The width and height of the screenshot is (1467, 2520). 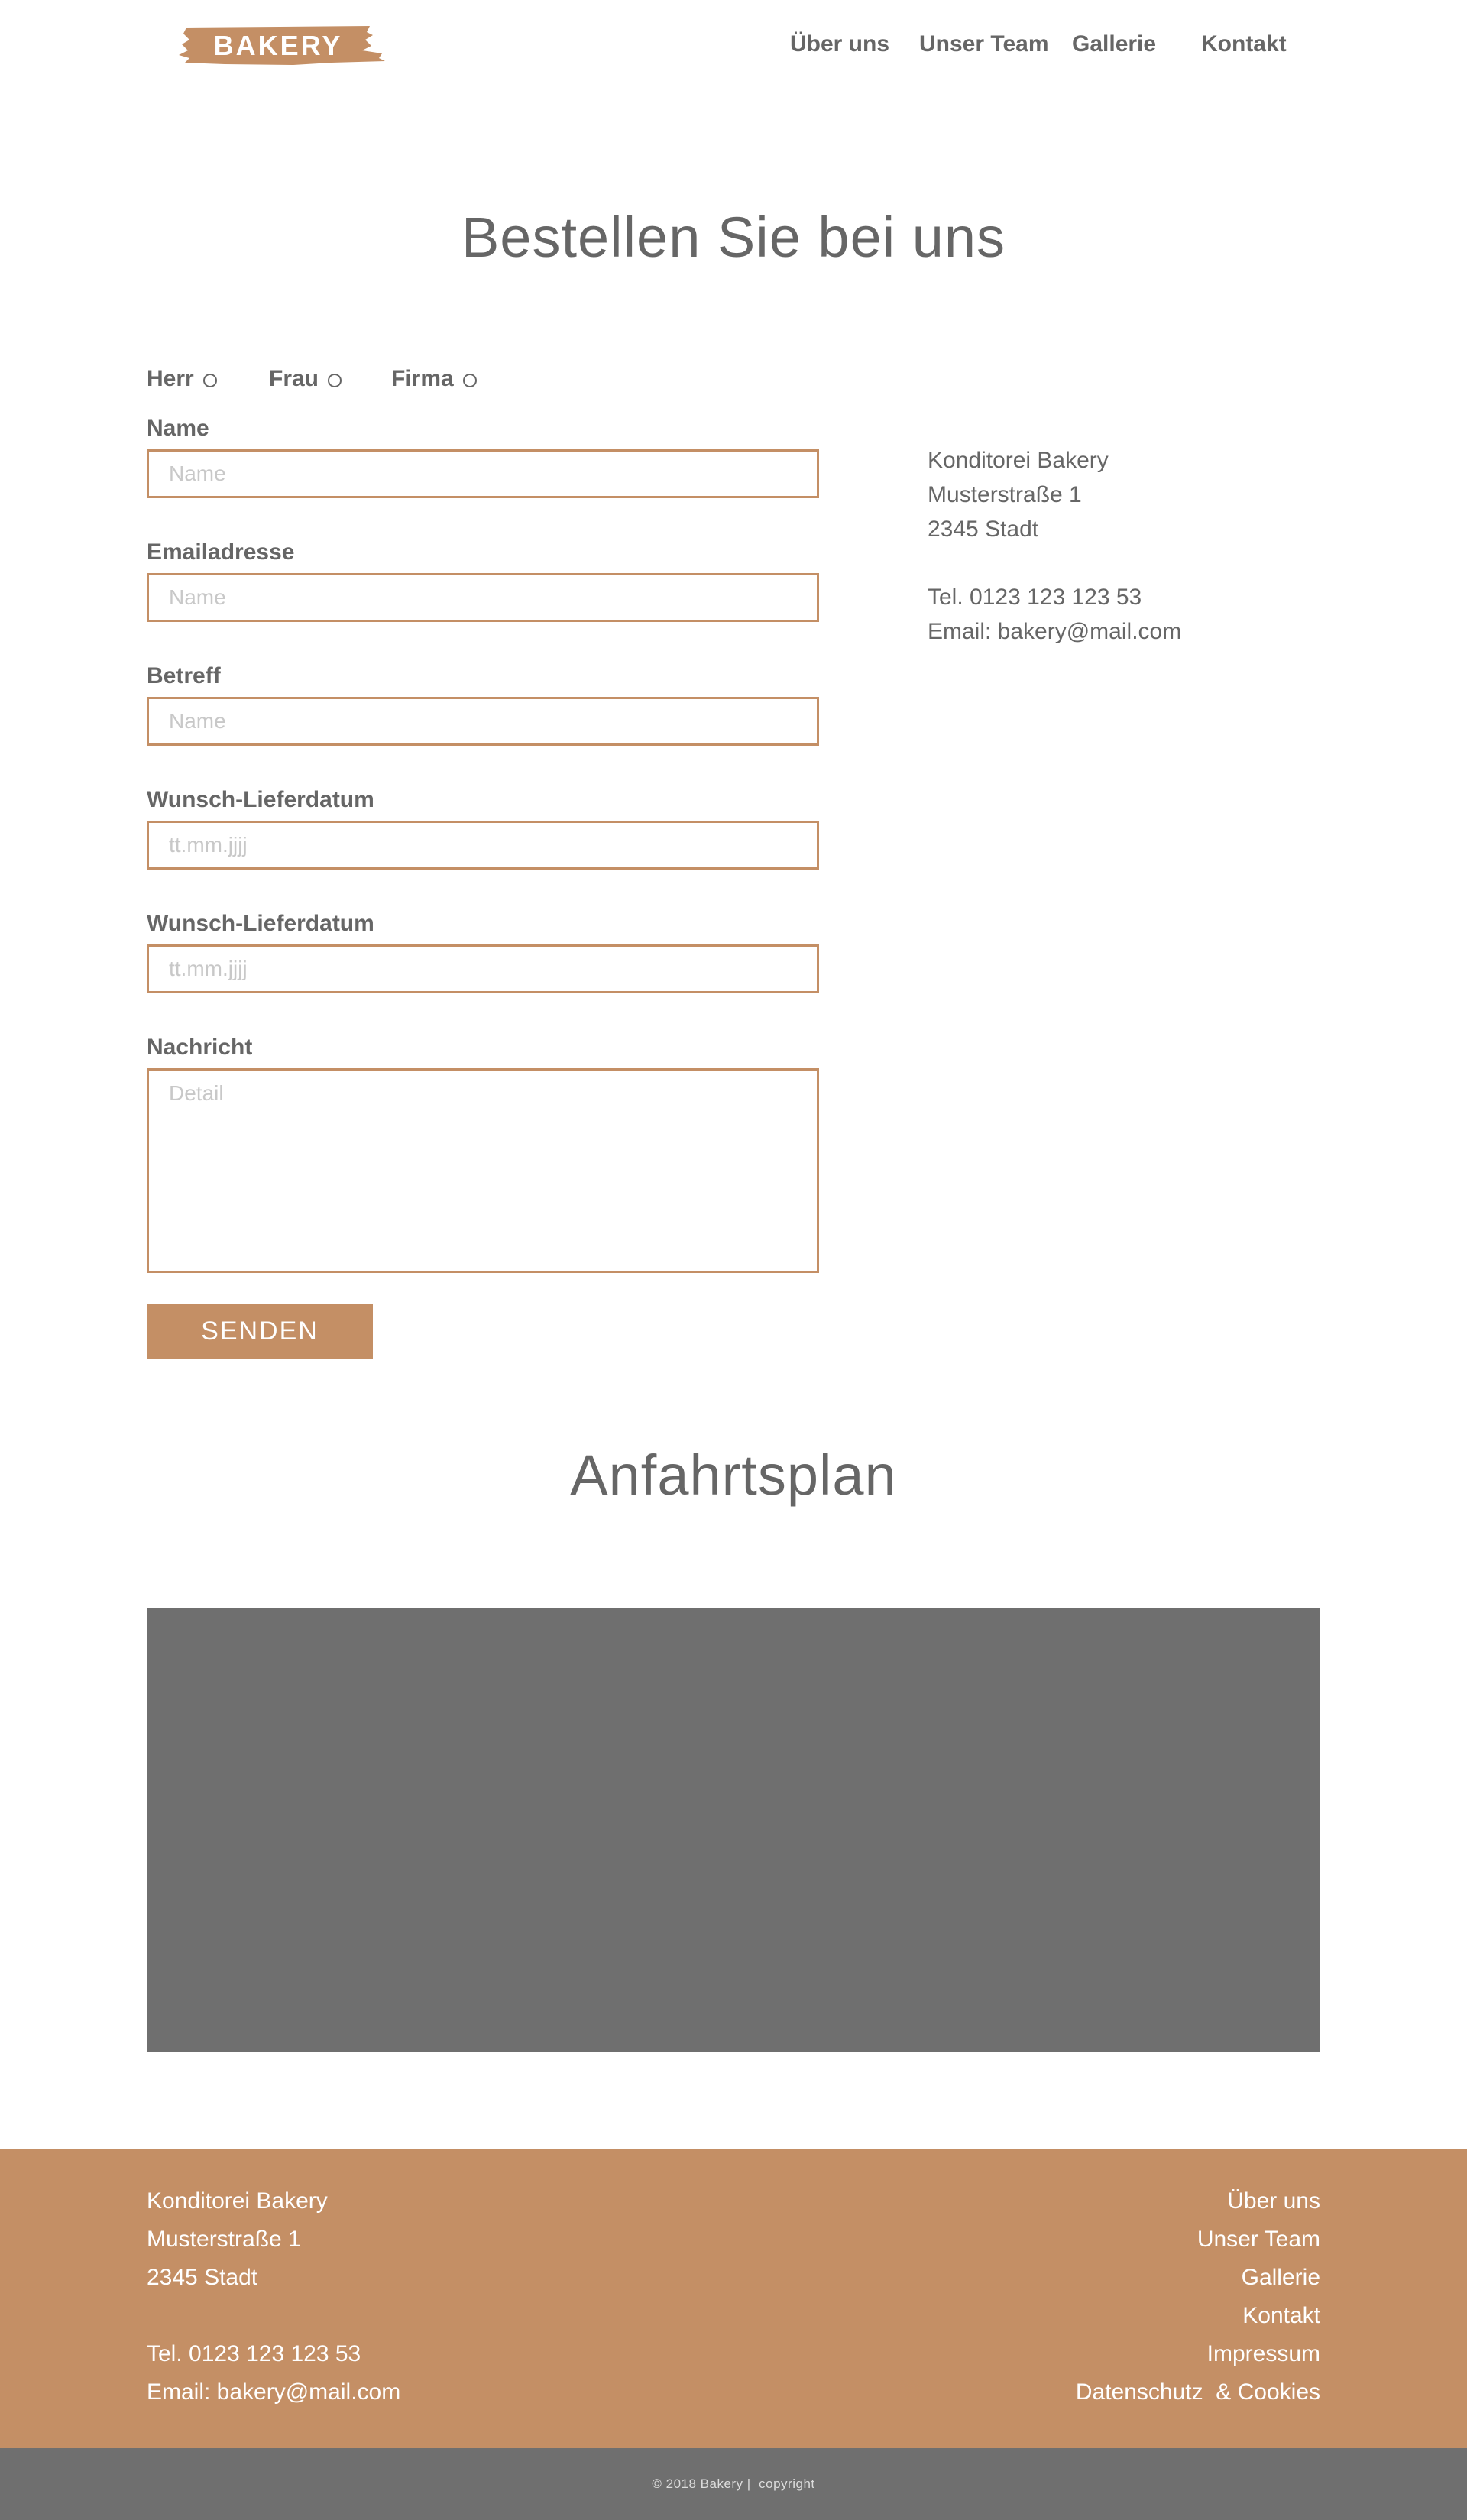 I want to click on nav-item-unser-team: Unser Team, so click(x=984, y=44).